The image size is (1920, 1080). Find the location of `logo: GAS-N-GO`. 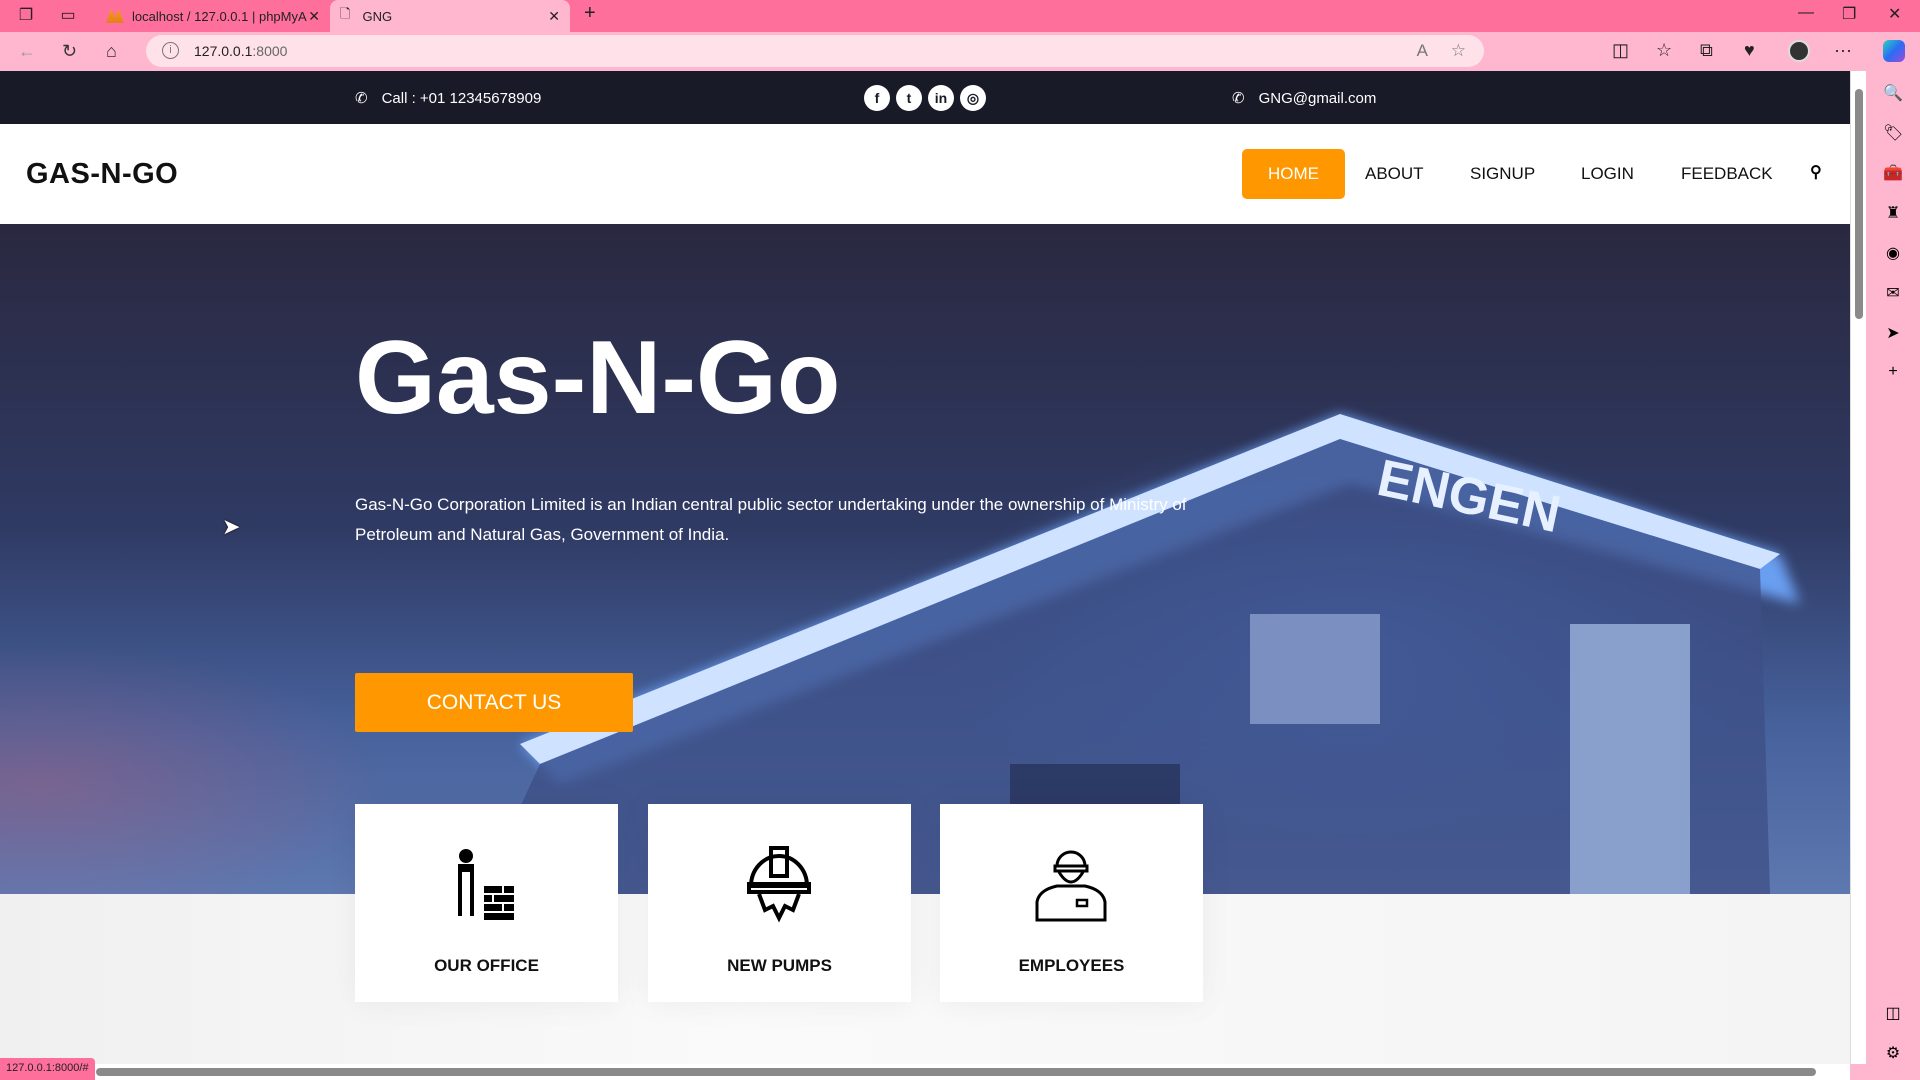

logo: GAS-N-GO is located at coordinates (102, 174).